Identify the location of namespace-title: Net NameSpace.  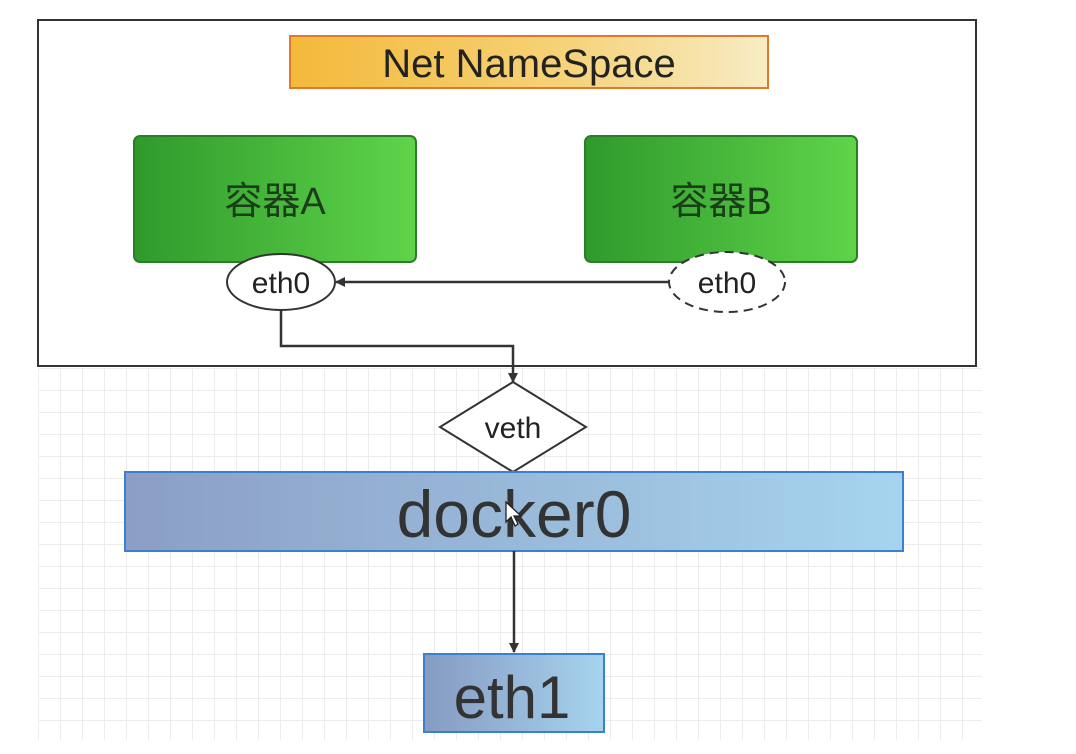
(529, 62).